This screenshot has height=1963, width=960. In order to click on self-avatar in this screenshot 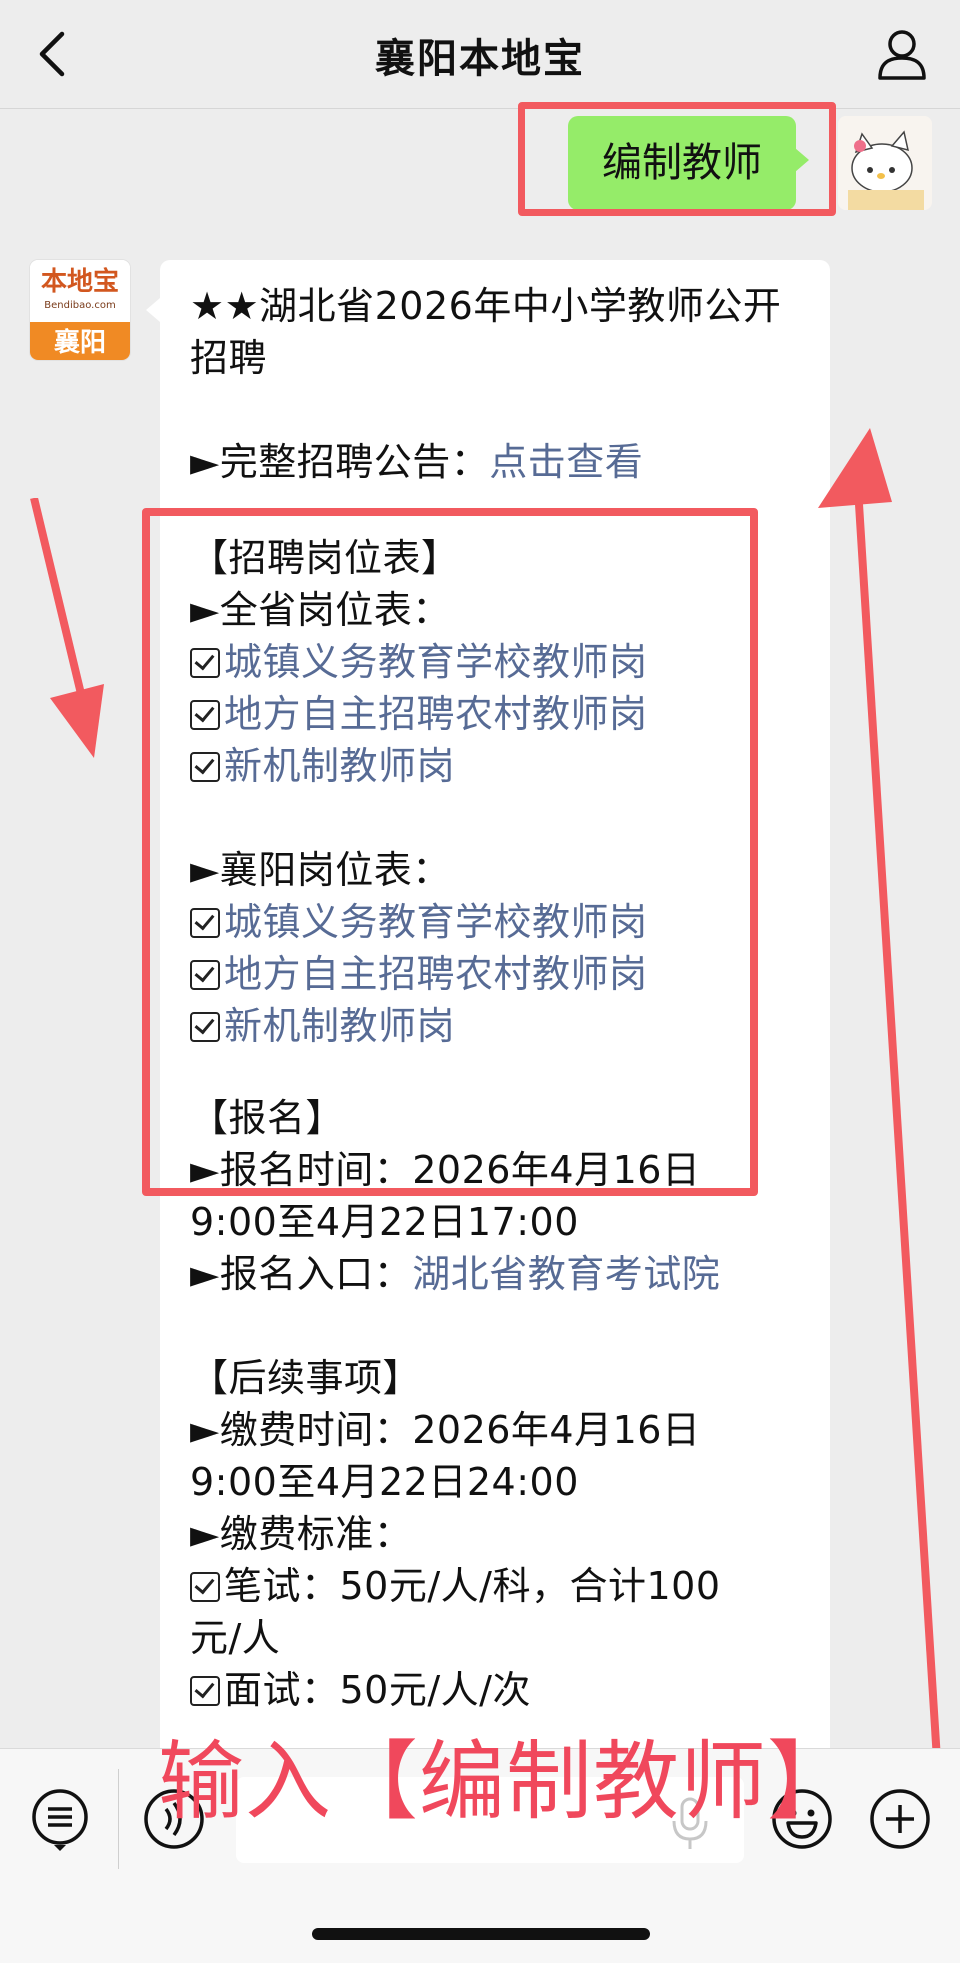, I will do `click(885, 163)`.